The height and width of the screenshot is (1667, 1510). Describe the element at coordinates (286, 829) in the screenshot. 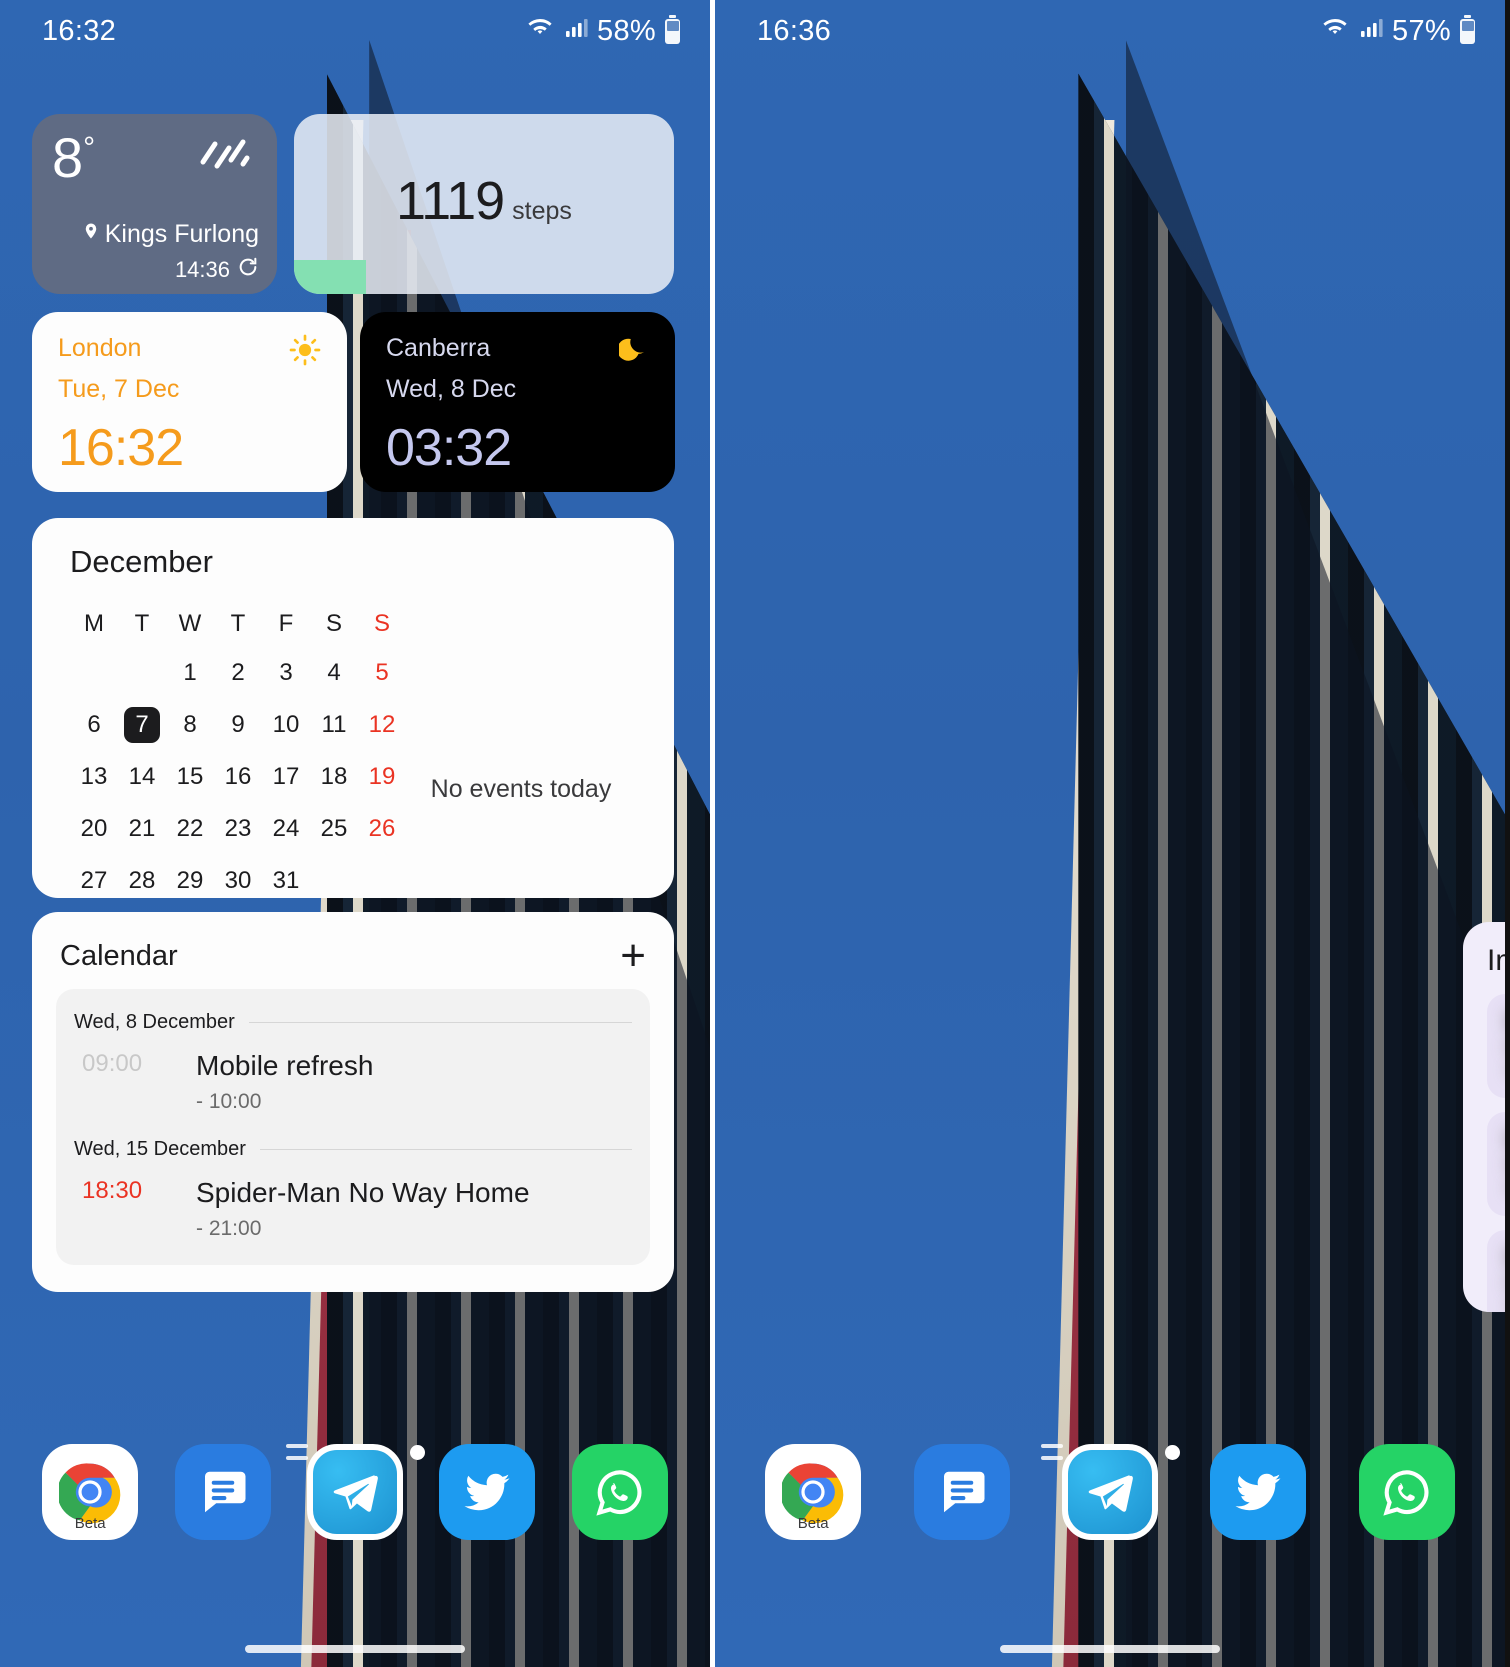

I see `calendar-day-cell: 24` at that location.